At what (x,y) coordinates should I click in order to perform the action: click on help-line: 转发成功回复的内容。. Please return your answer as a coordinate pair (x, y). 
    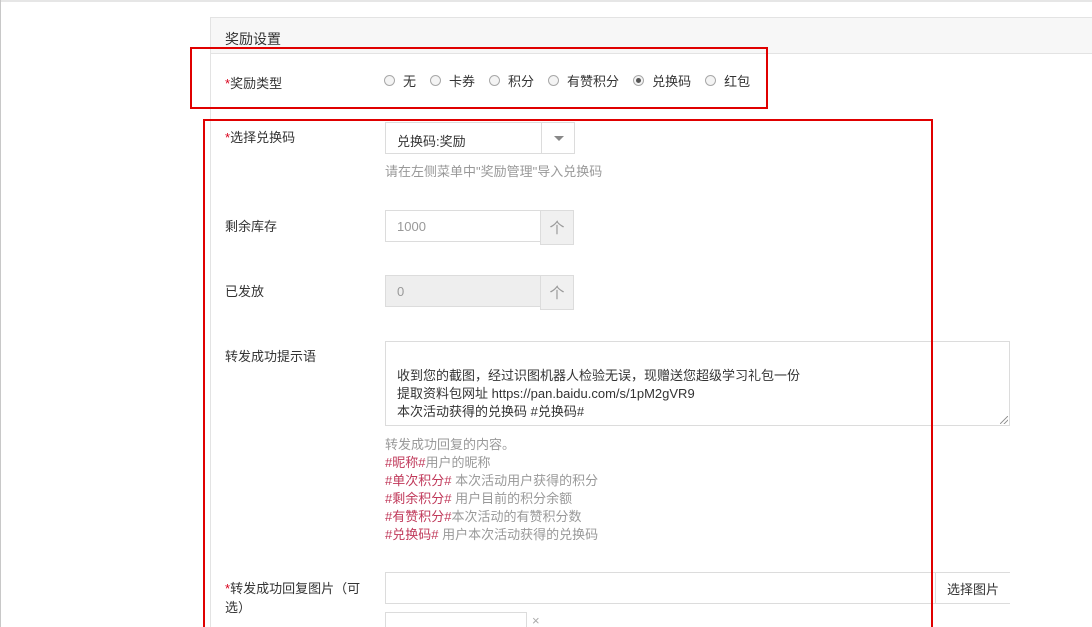
    Looking at the image, I should click on (450, 444).